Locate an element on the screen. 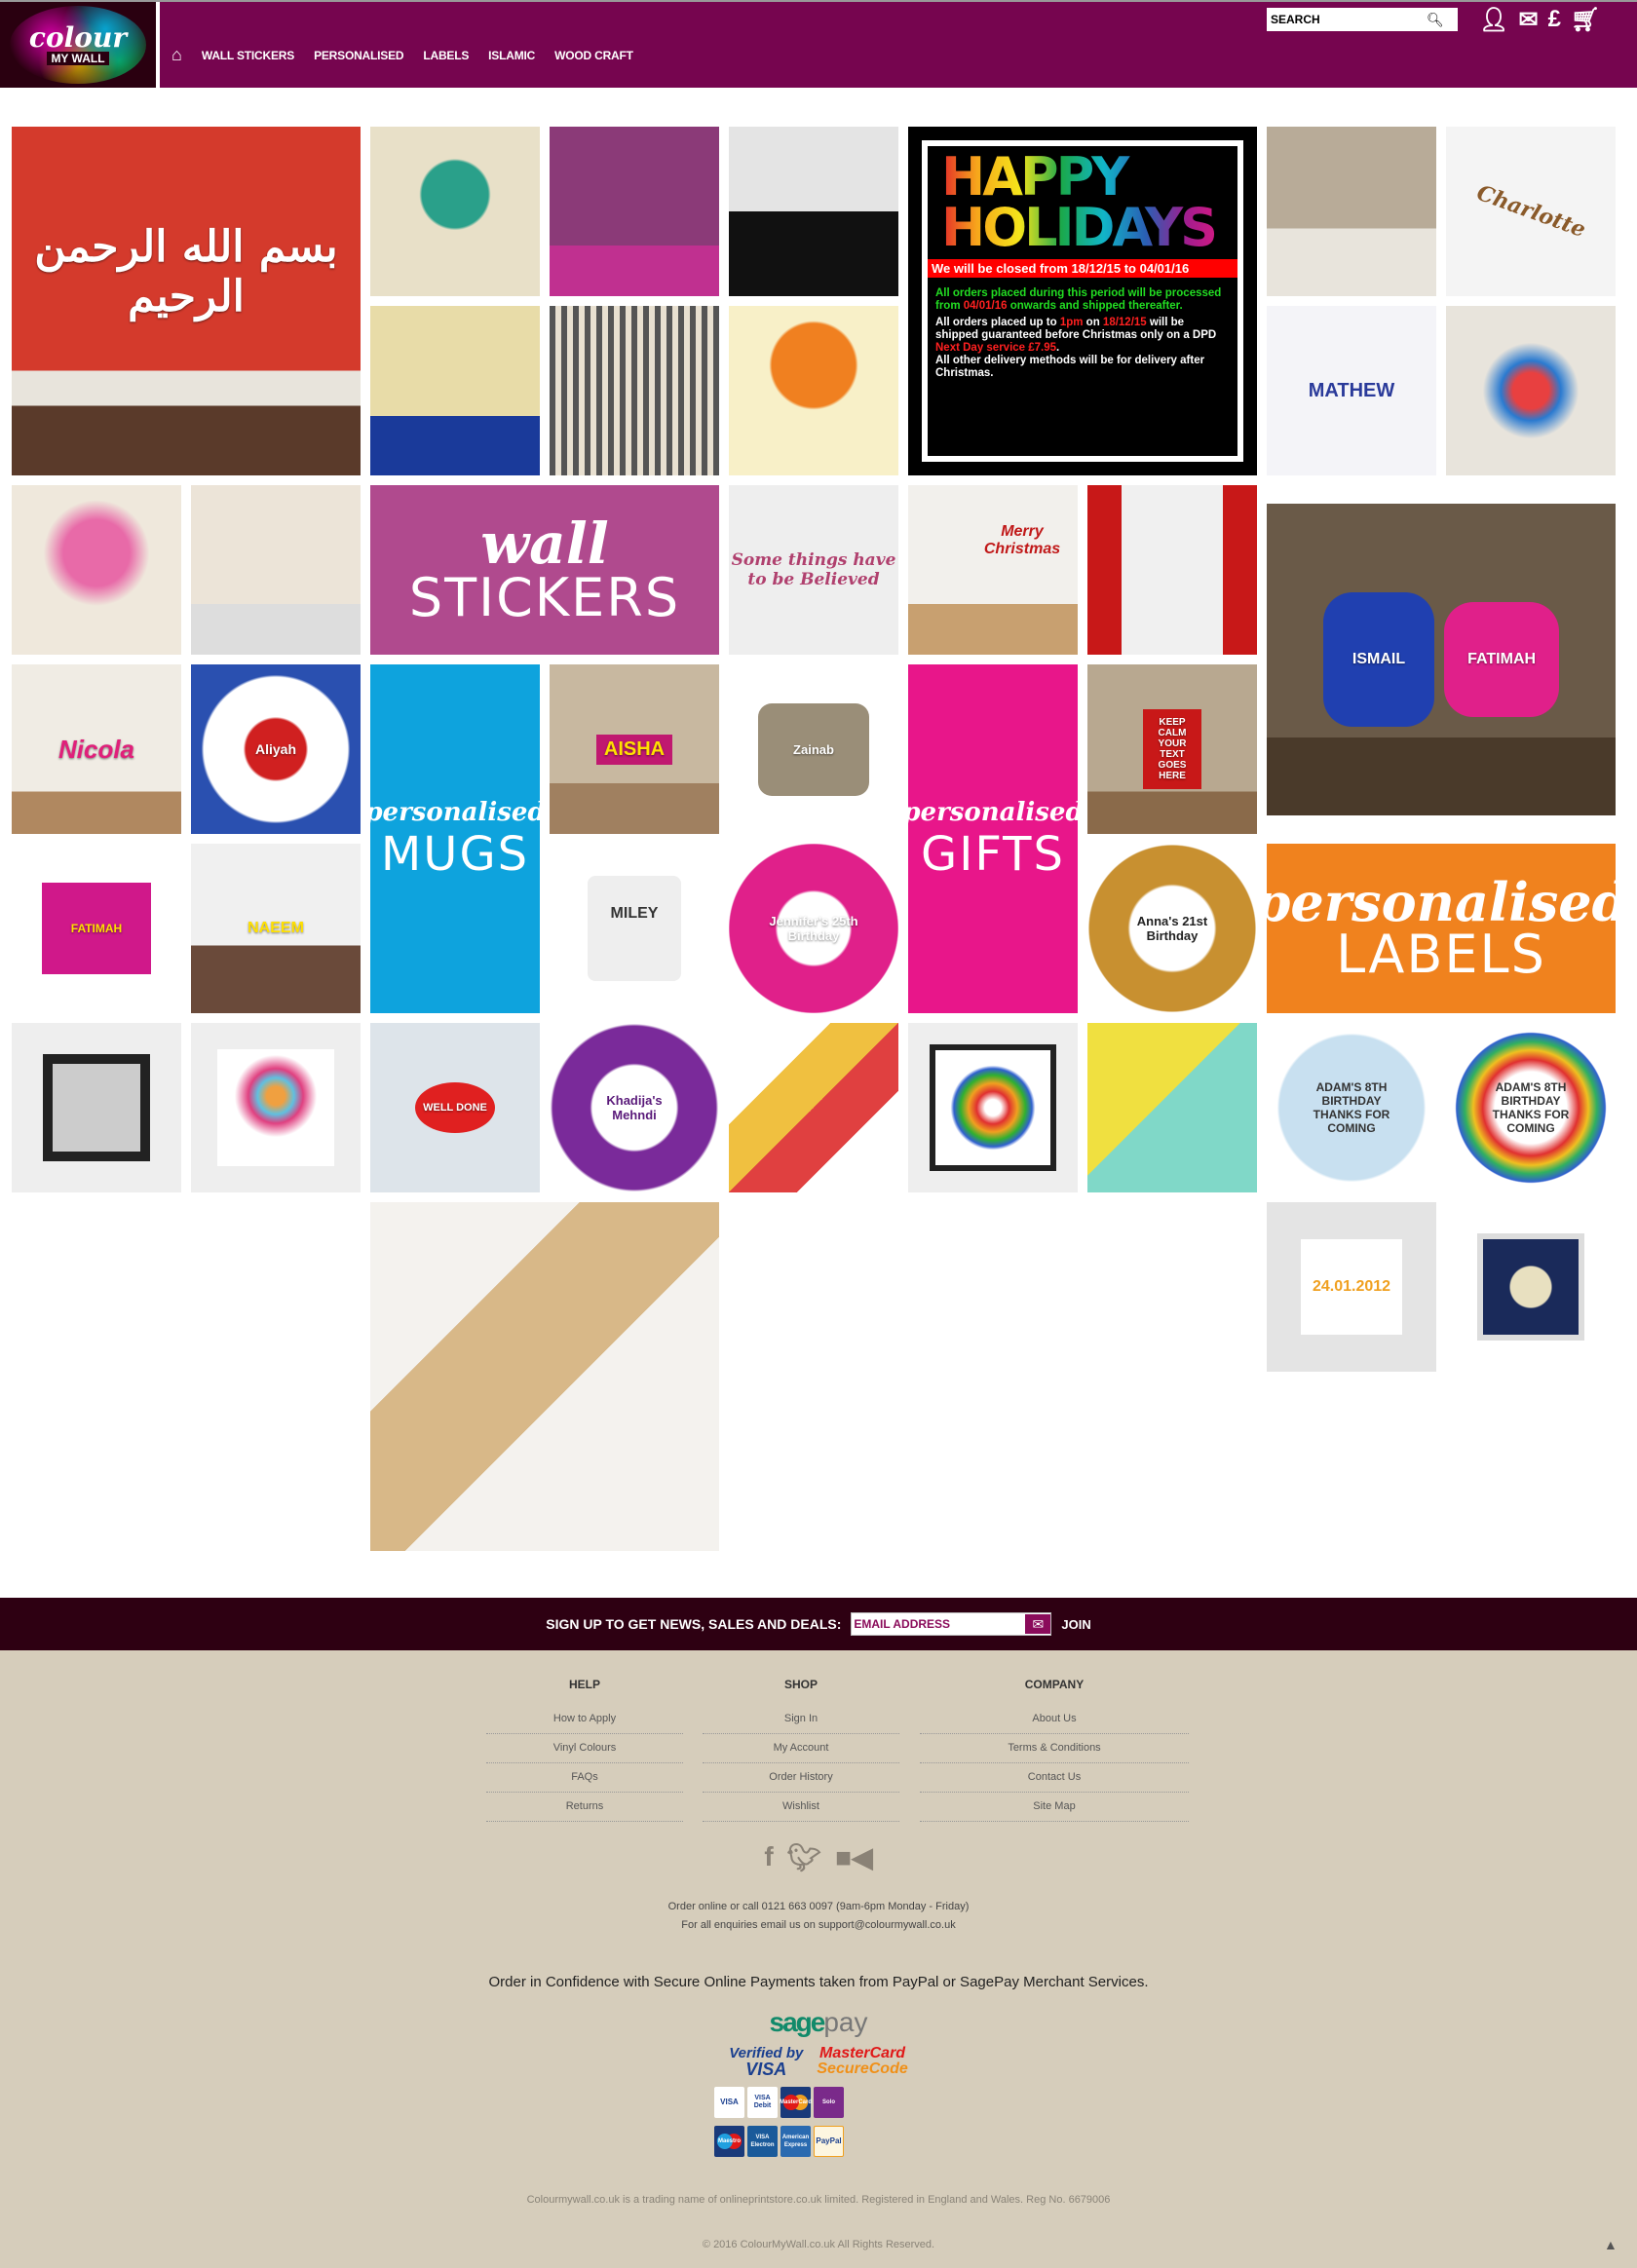 The width and height of the screenshot is (1637, 2268). footer-link: Order History is located at coordinates (801, 1778).